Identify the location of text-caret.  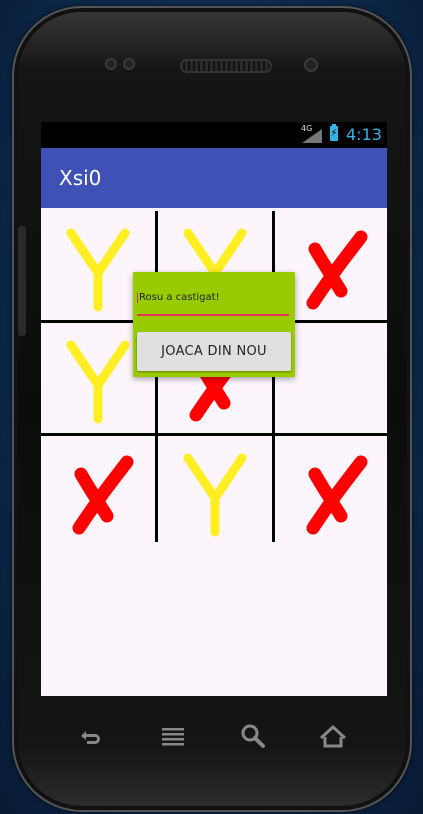
(137, 297).